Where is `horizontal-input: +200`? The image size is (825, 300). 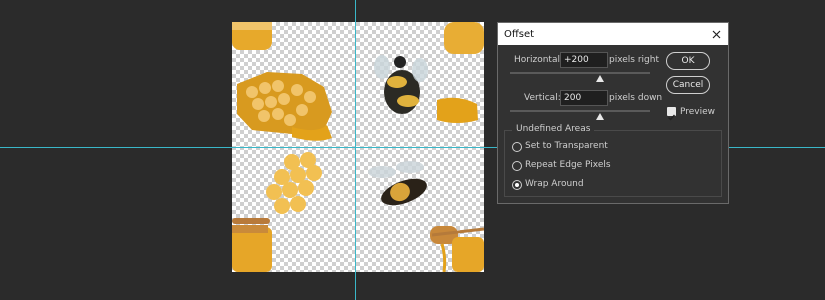 horizontal-input: +200 is located at coordinates (584, 60).